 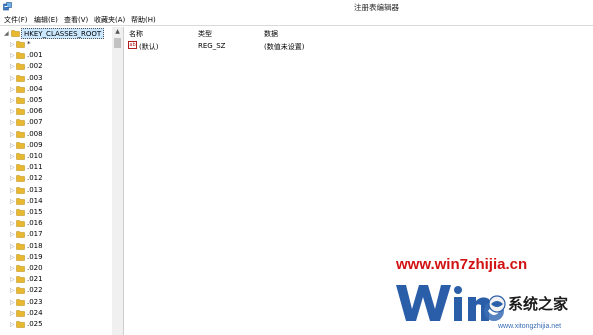 What do you see at coordinates (56, 89) in the screenshot?
I see `tree-item: ▷ .004` at bounding box center [56, 89].